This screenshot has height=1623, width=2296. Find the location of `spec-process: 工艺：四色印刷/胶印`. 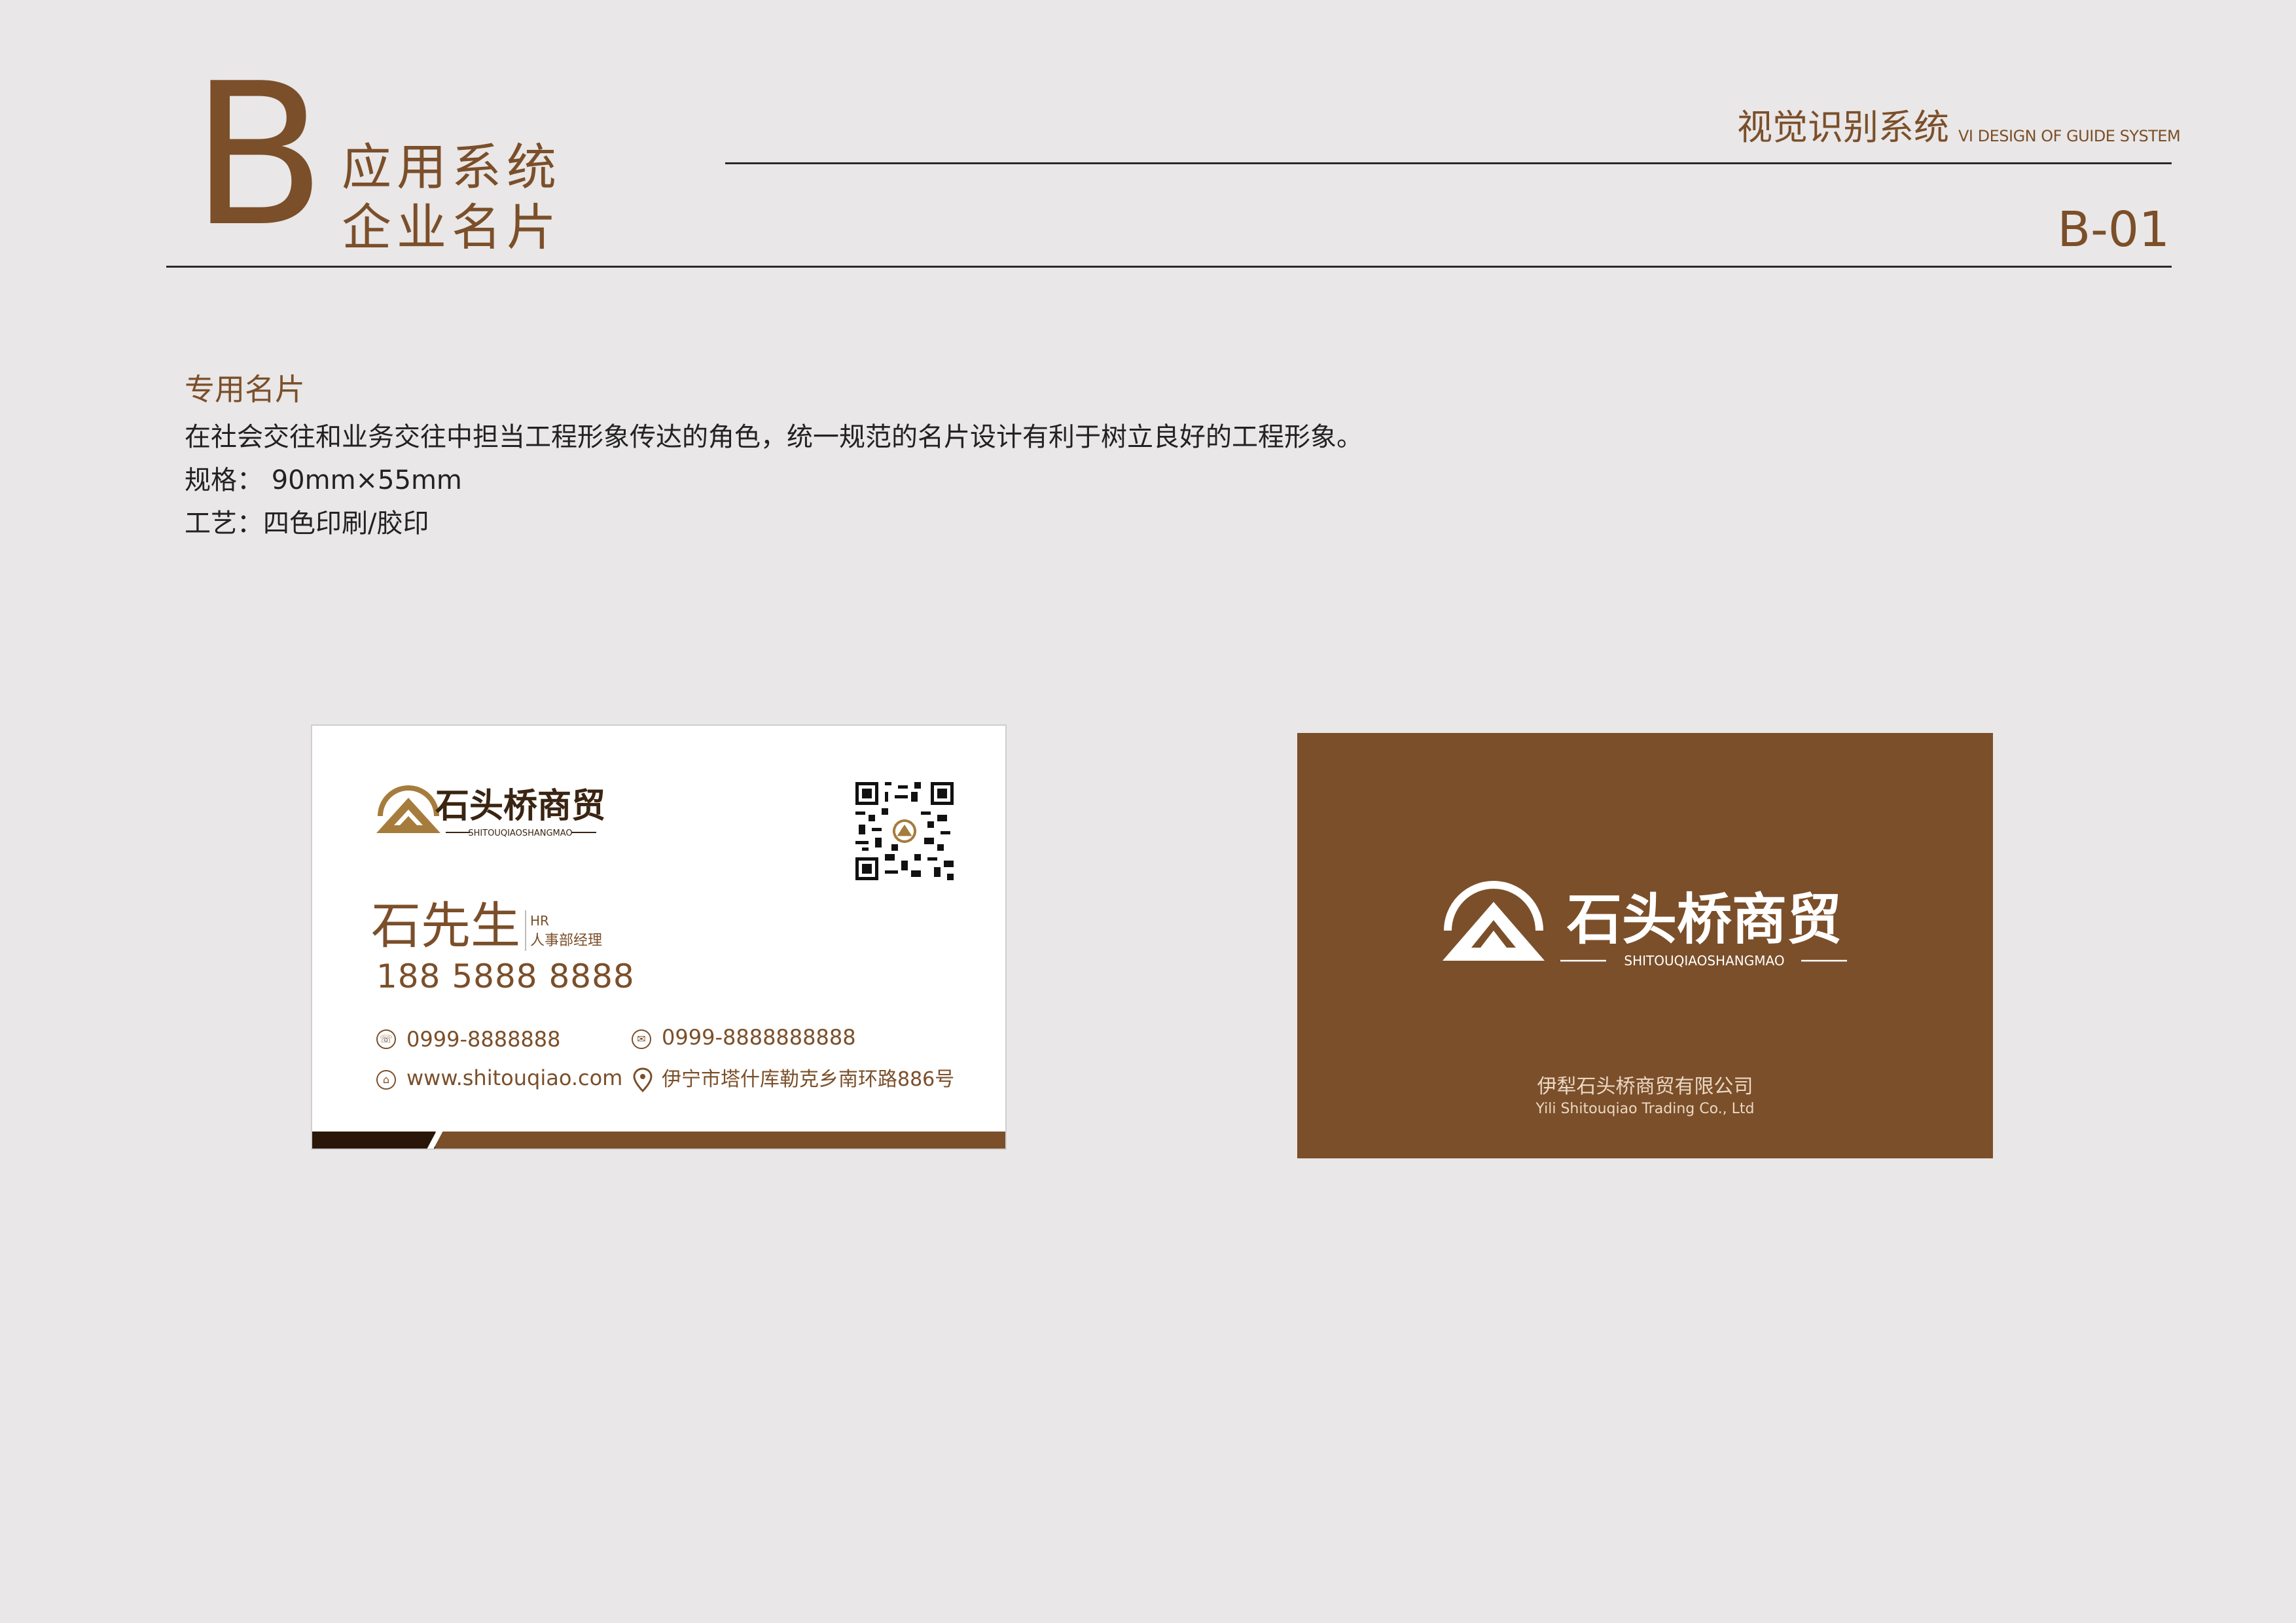

spec-process: 工艺：四色印刷/胶印 is located at coordinates (307, 523).